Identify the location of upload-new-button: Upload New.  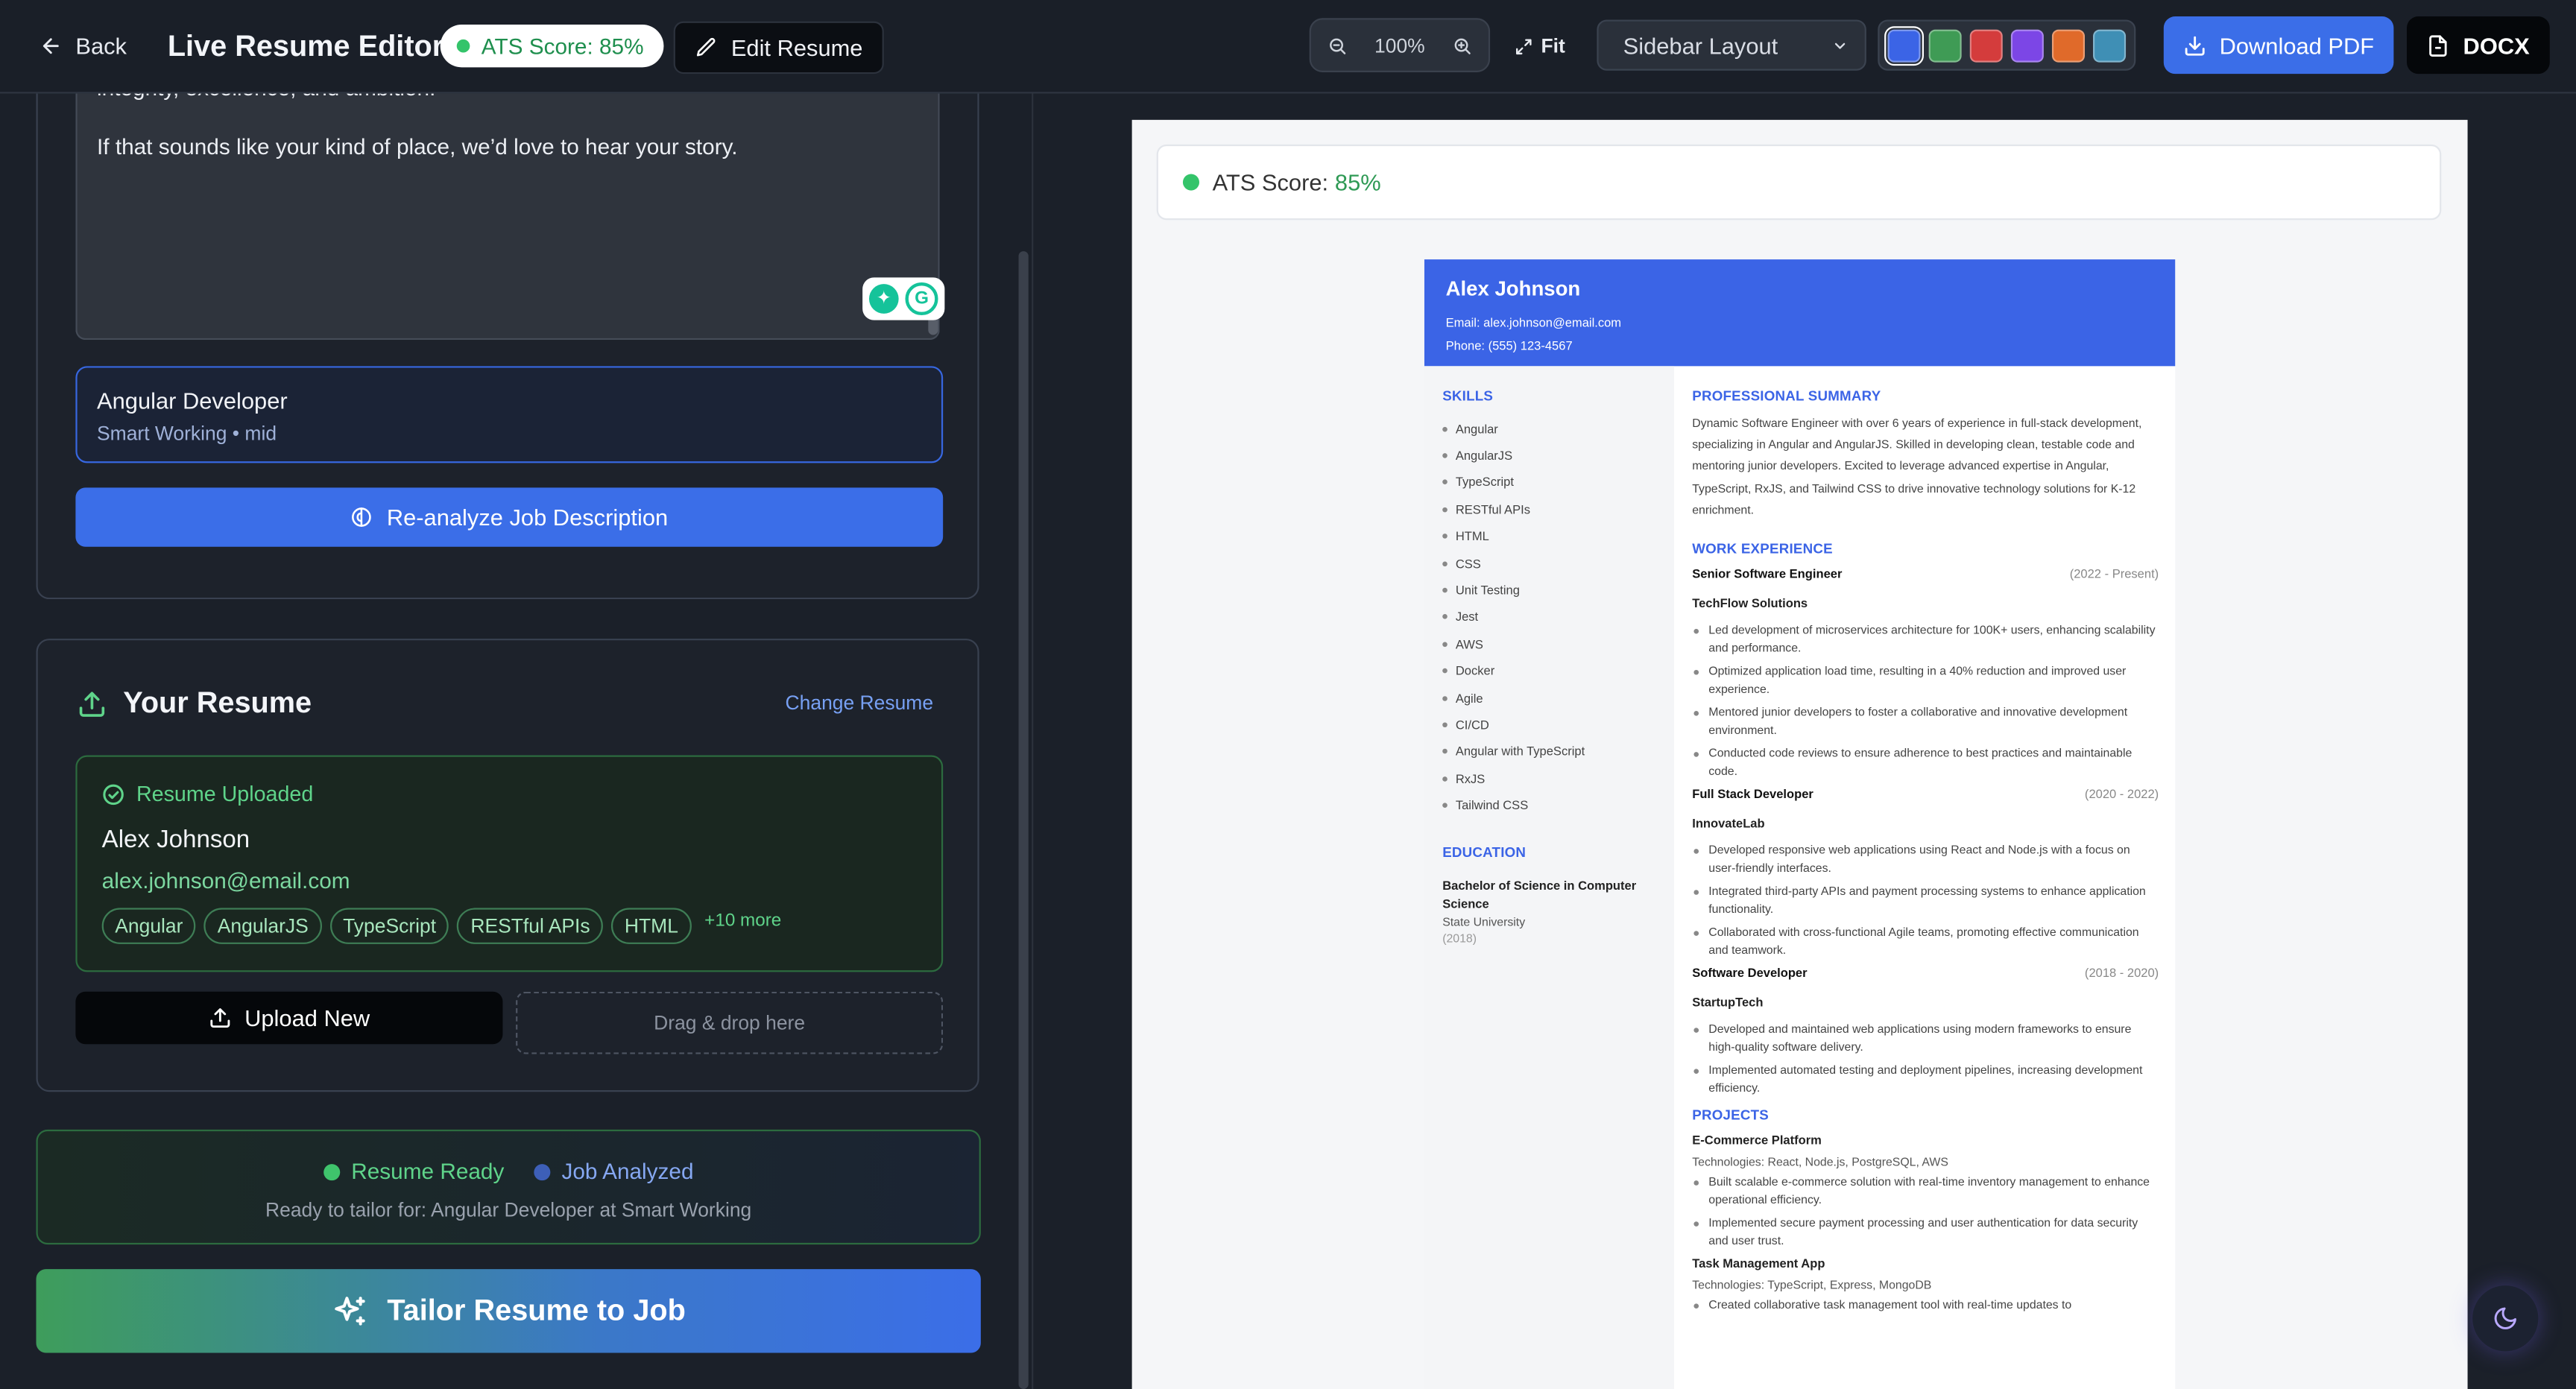
(289, 1018).